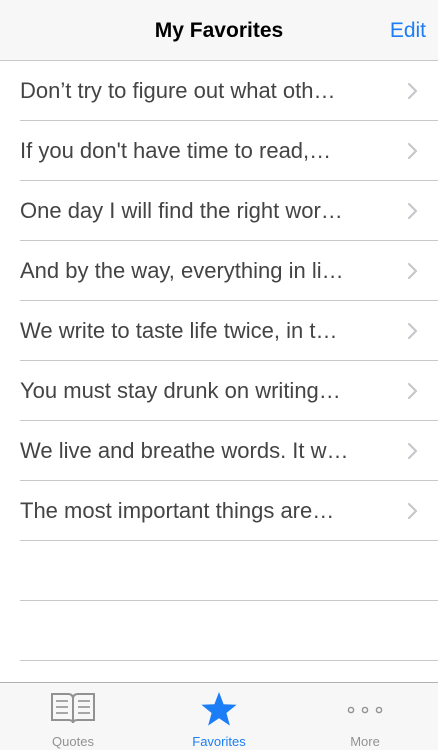 The height and width of the screenshot is (750, 438). I want to click on tab-label: More, so click(365, 741).